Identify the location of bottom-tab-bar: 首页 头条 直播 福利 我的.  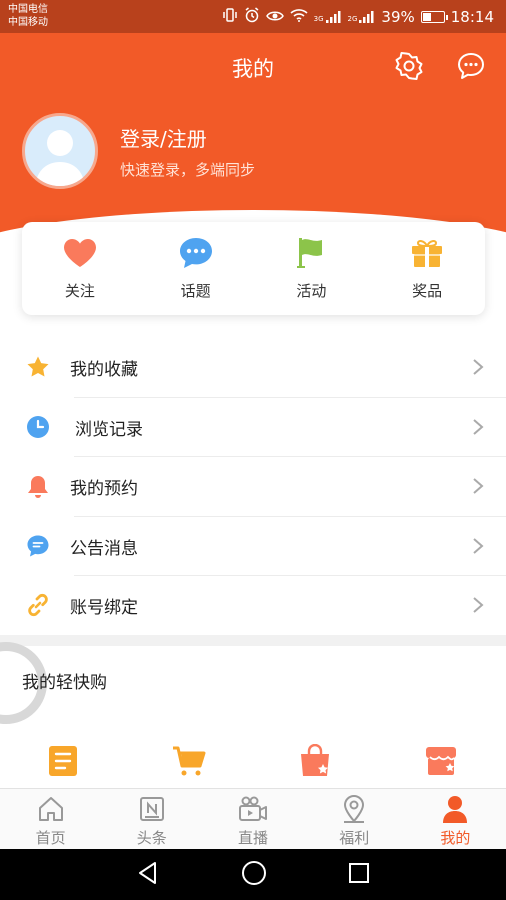
(253, 818).